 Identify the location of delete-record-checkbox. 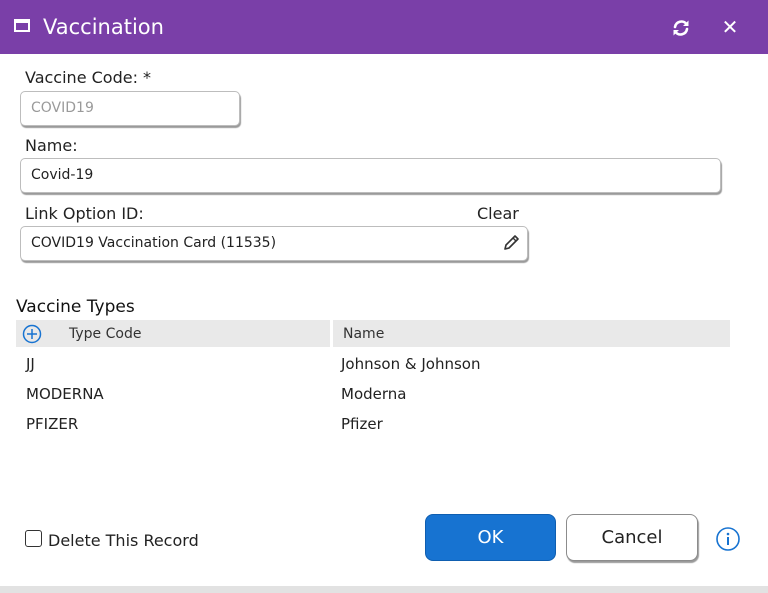
(33, 538).